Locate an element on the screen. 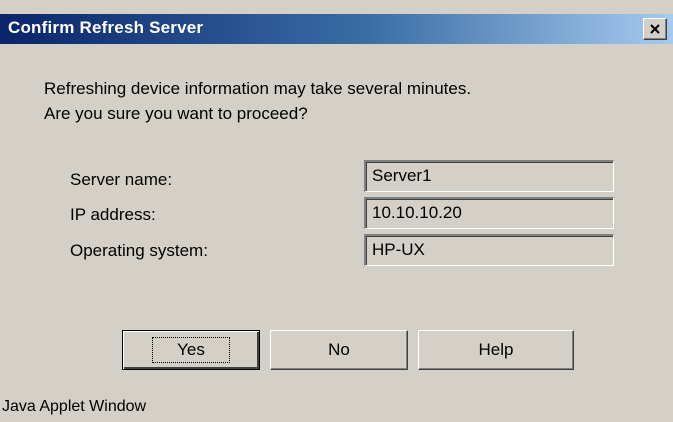  message-line-2: Are you sure you want to proceed? is located at coordinates (176, 113).